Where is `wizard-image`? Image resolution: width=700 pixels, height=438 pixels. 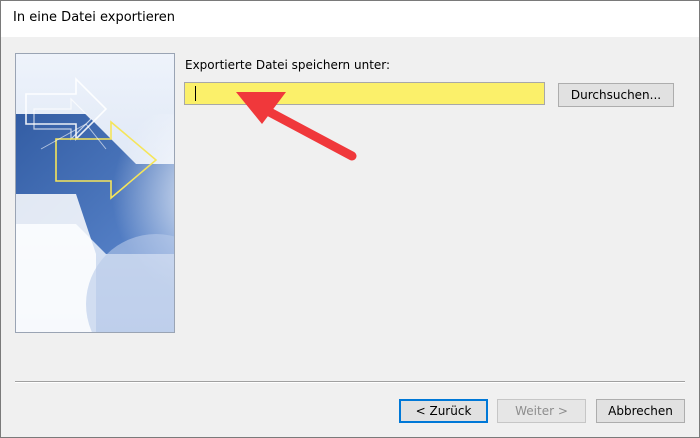
wizard-image is located at coordinates (95, 193).